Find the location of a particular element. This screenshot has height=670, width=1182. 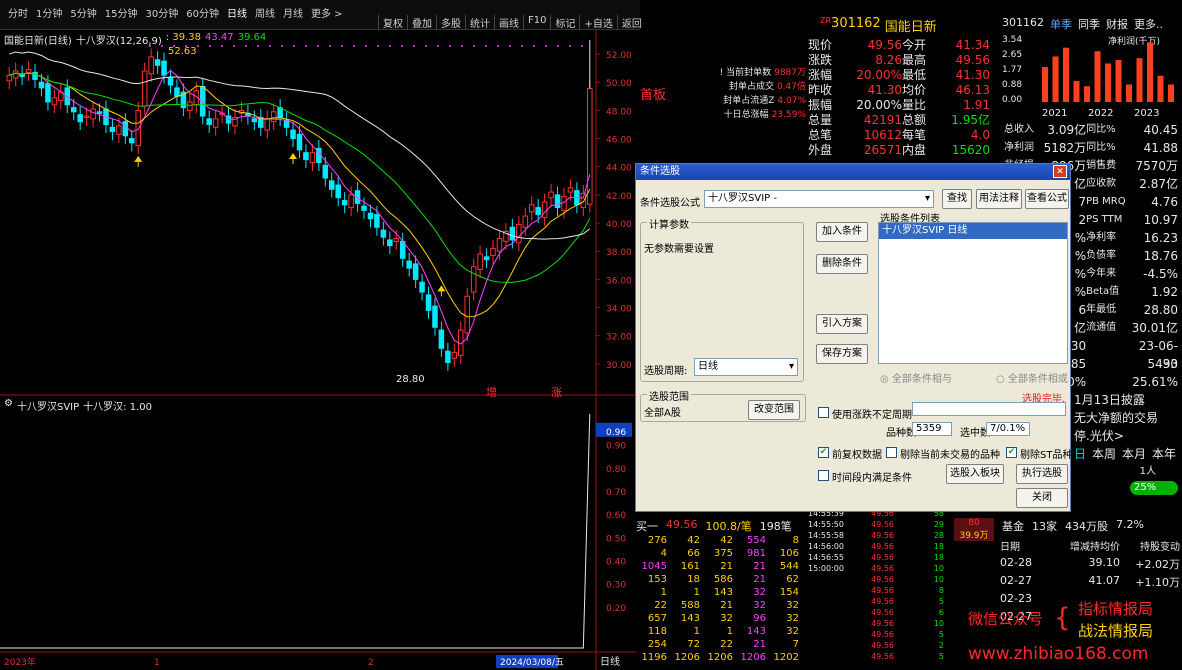

book-cell: 1206 is located at coordinates (687, 657).